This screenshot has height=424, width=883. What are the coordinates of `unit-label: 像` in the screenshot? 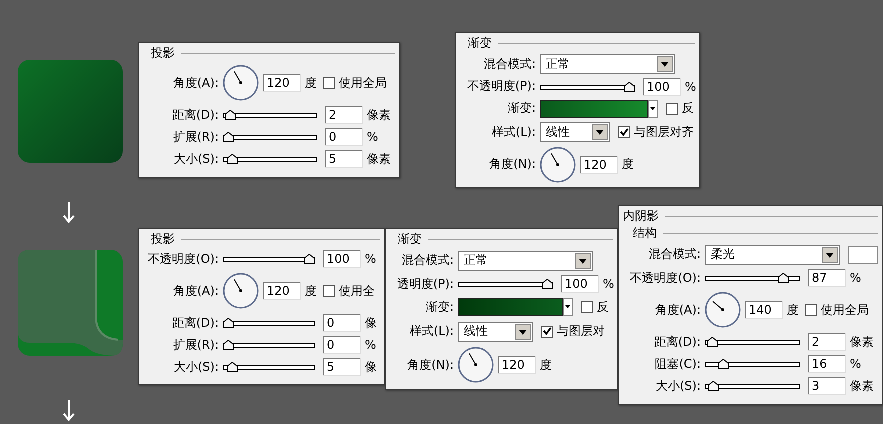 It's located at (371, 323).